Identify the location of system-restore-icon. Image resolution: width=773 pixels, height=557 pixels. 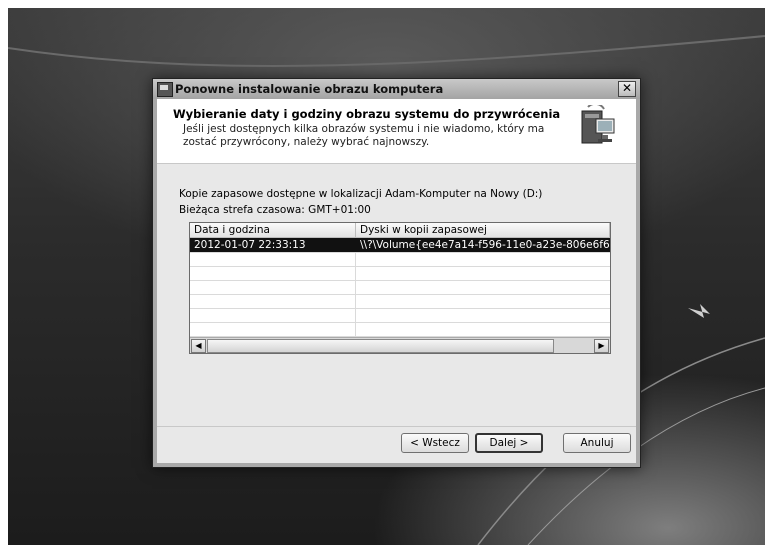
(165, 89).